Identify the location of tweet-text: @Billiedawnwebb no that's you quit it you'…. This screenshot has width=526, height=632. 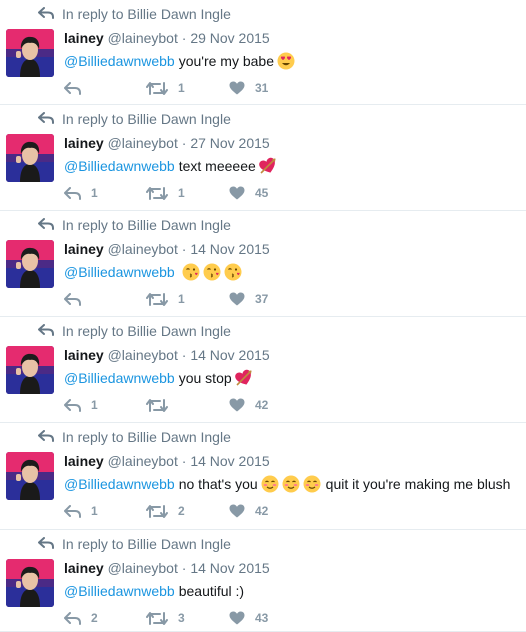
(287, 484).